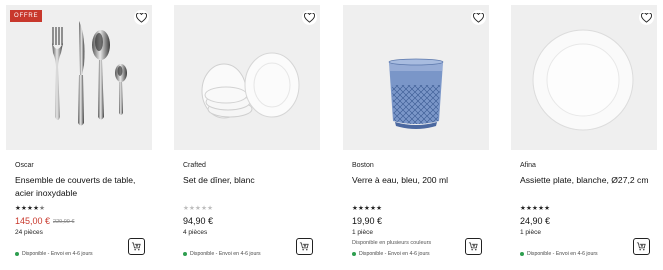 This screenshot has height=270, width=663. Describe the element at coordinates (528, 165) in the screenshot. I see `product-collection: Afina` at that location.